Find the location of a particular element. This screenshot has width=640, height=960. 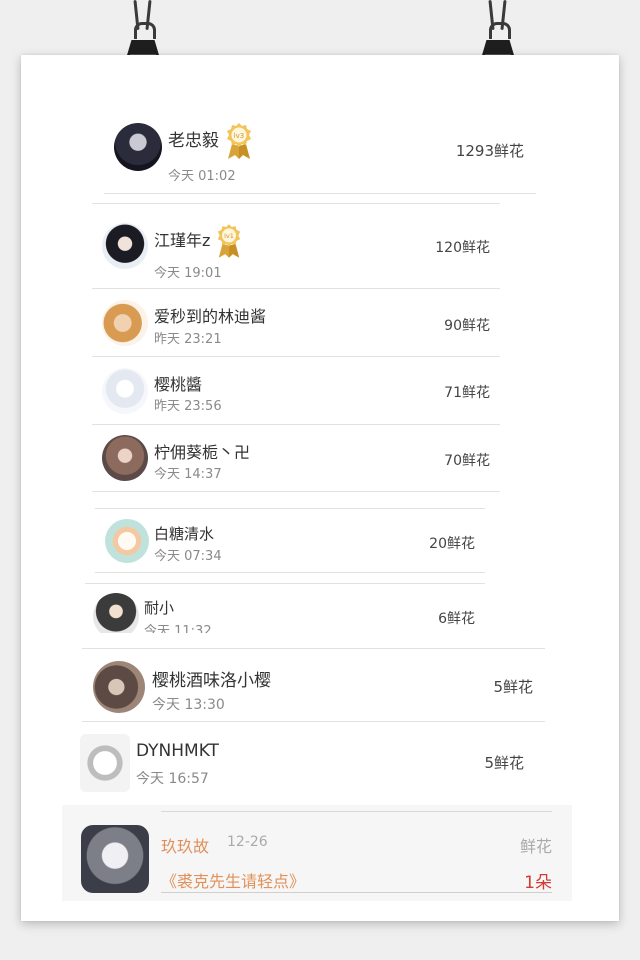

flower-count: 120鲜花 is located at coordinates (462, 248).